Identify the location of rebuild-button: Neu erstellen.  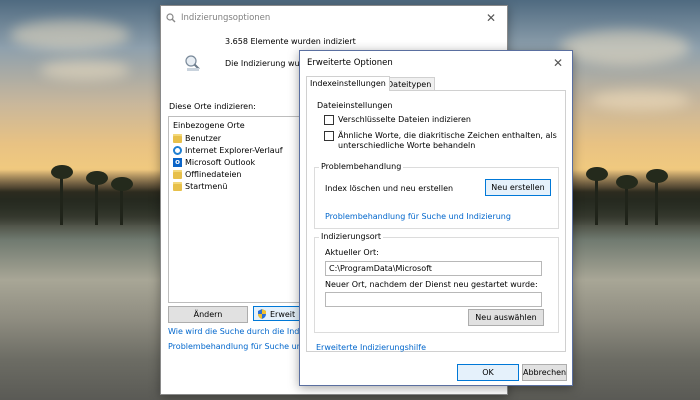
(518, 187).